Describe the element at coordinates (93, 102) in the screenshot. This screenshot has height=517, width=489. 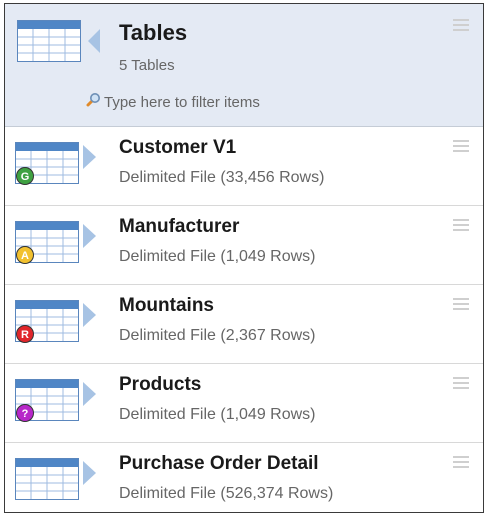
I see `search-icon` at that location.